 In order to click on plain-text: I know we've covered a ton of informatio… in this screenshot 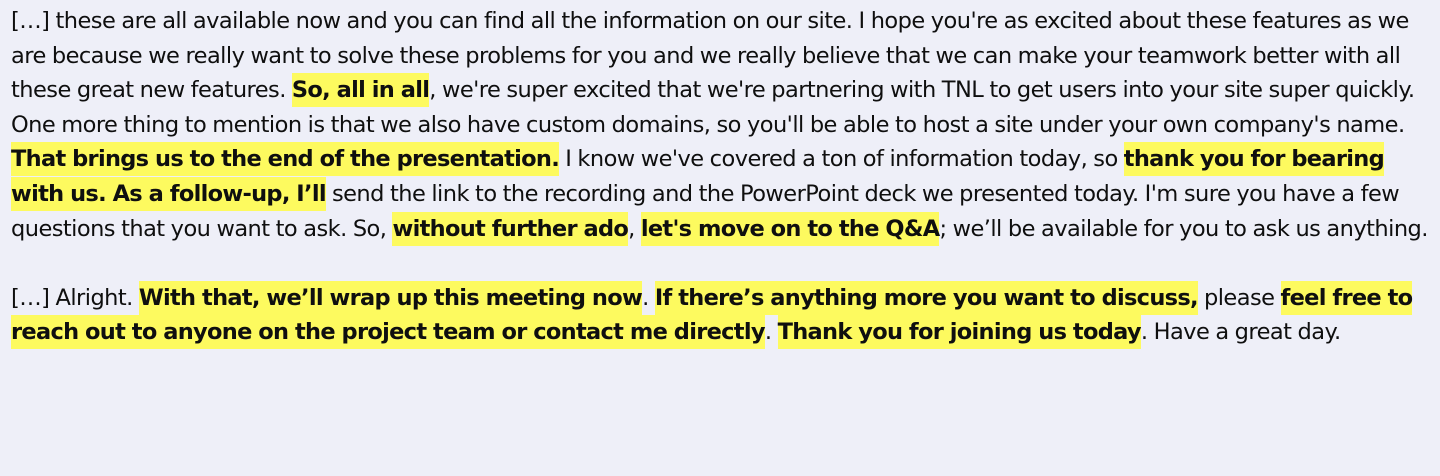, I will do `click(841, 159)`.